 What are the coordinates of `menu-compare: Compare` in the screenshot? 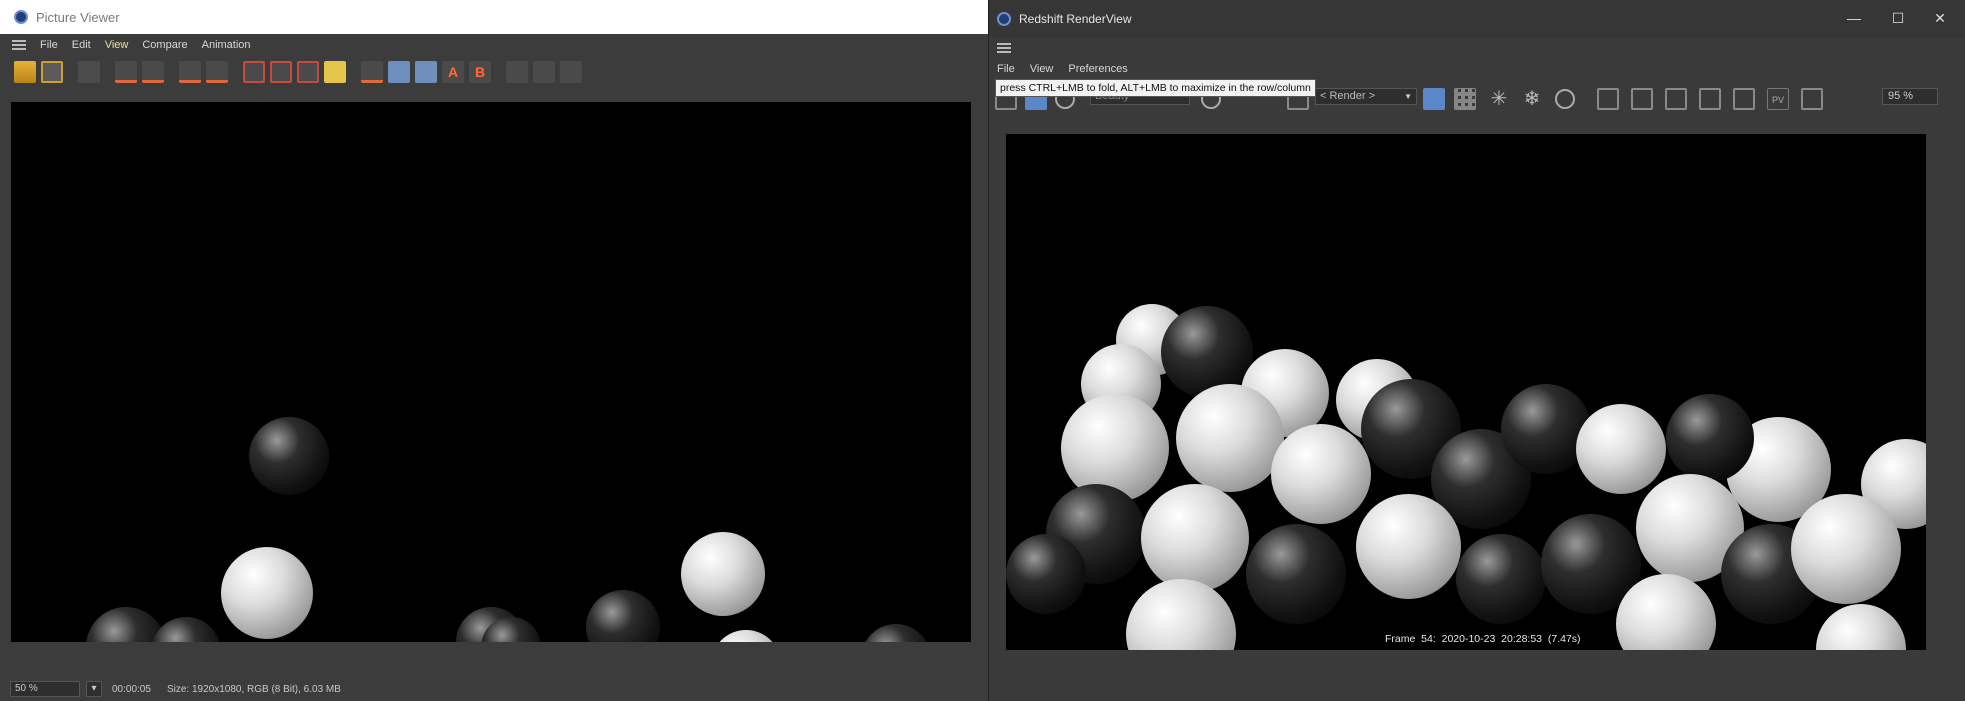 It's located at (164, 45).